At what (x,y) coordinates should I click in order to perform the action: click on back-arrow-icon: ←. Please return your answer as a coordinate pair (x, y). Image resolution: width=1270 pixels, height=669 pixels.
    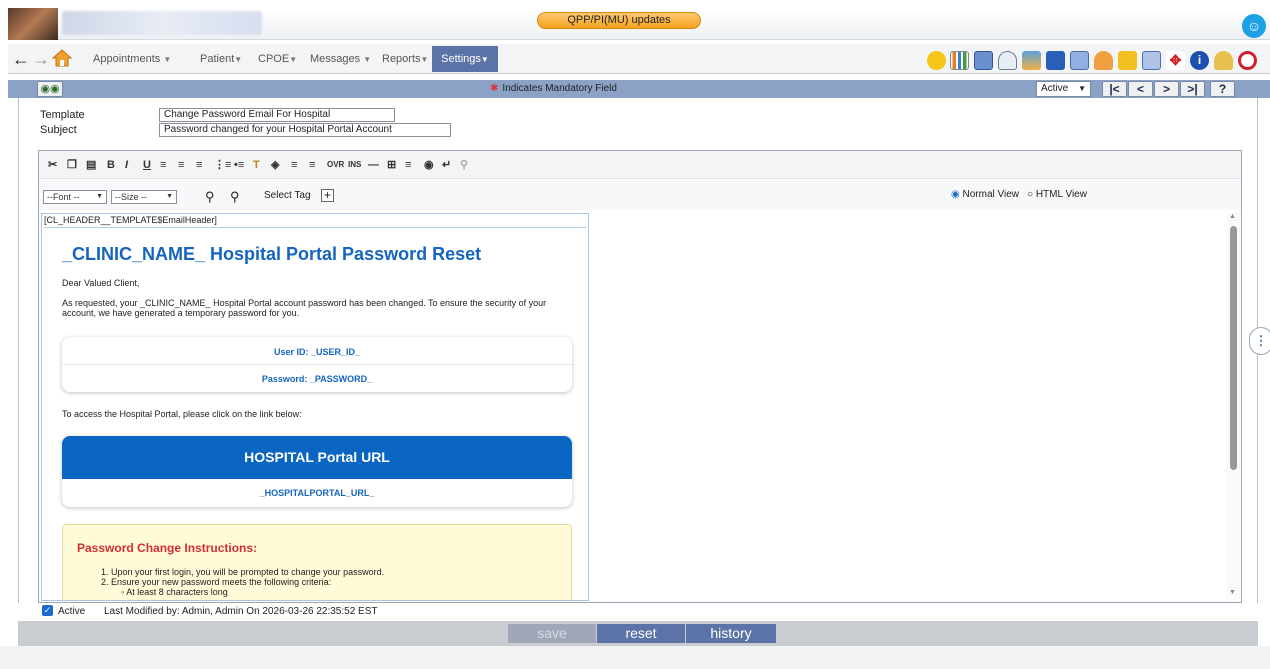
    Looking at the image, I should click on (21, 59).